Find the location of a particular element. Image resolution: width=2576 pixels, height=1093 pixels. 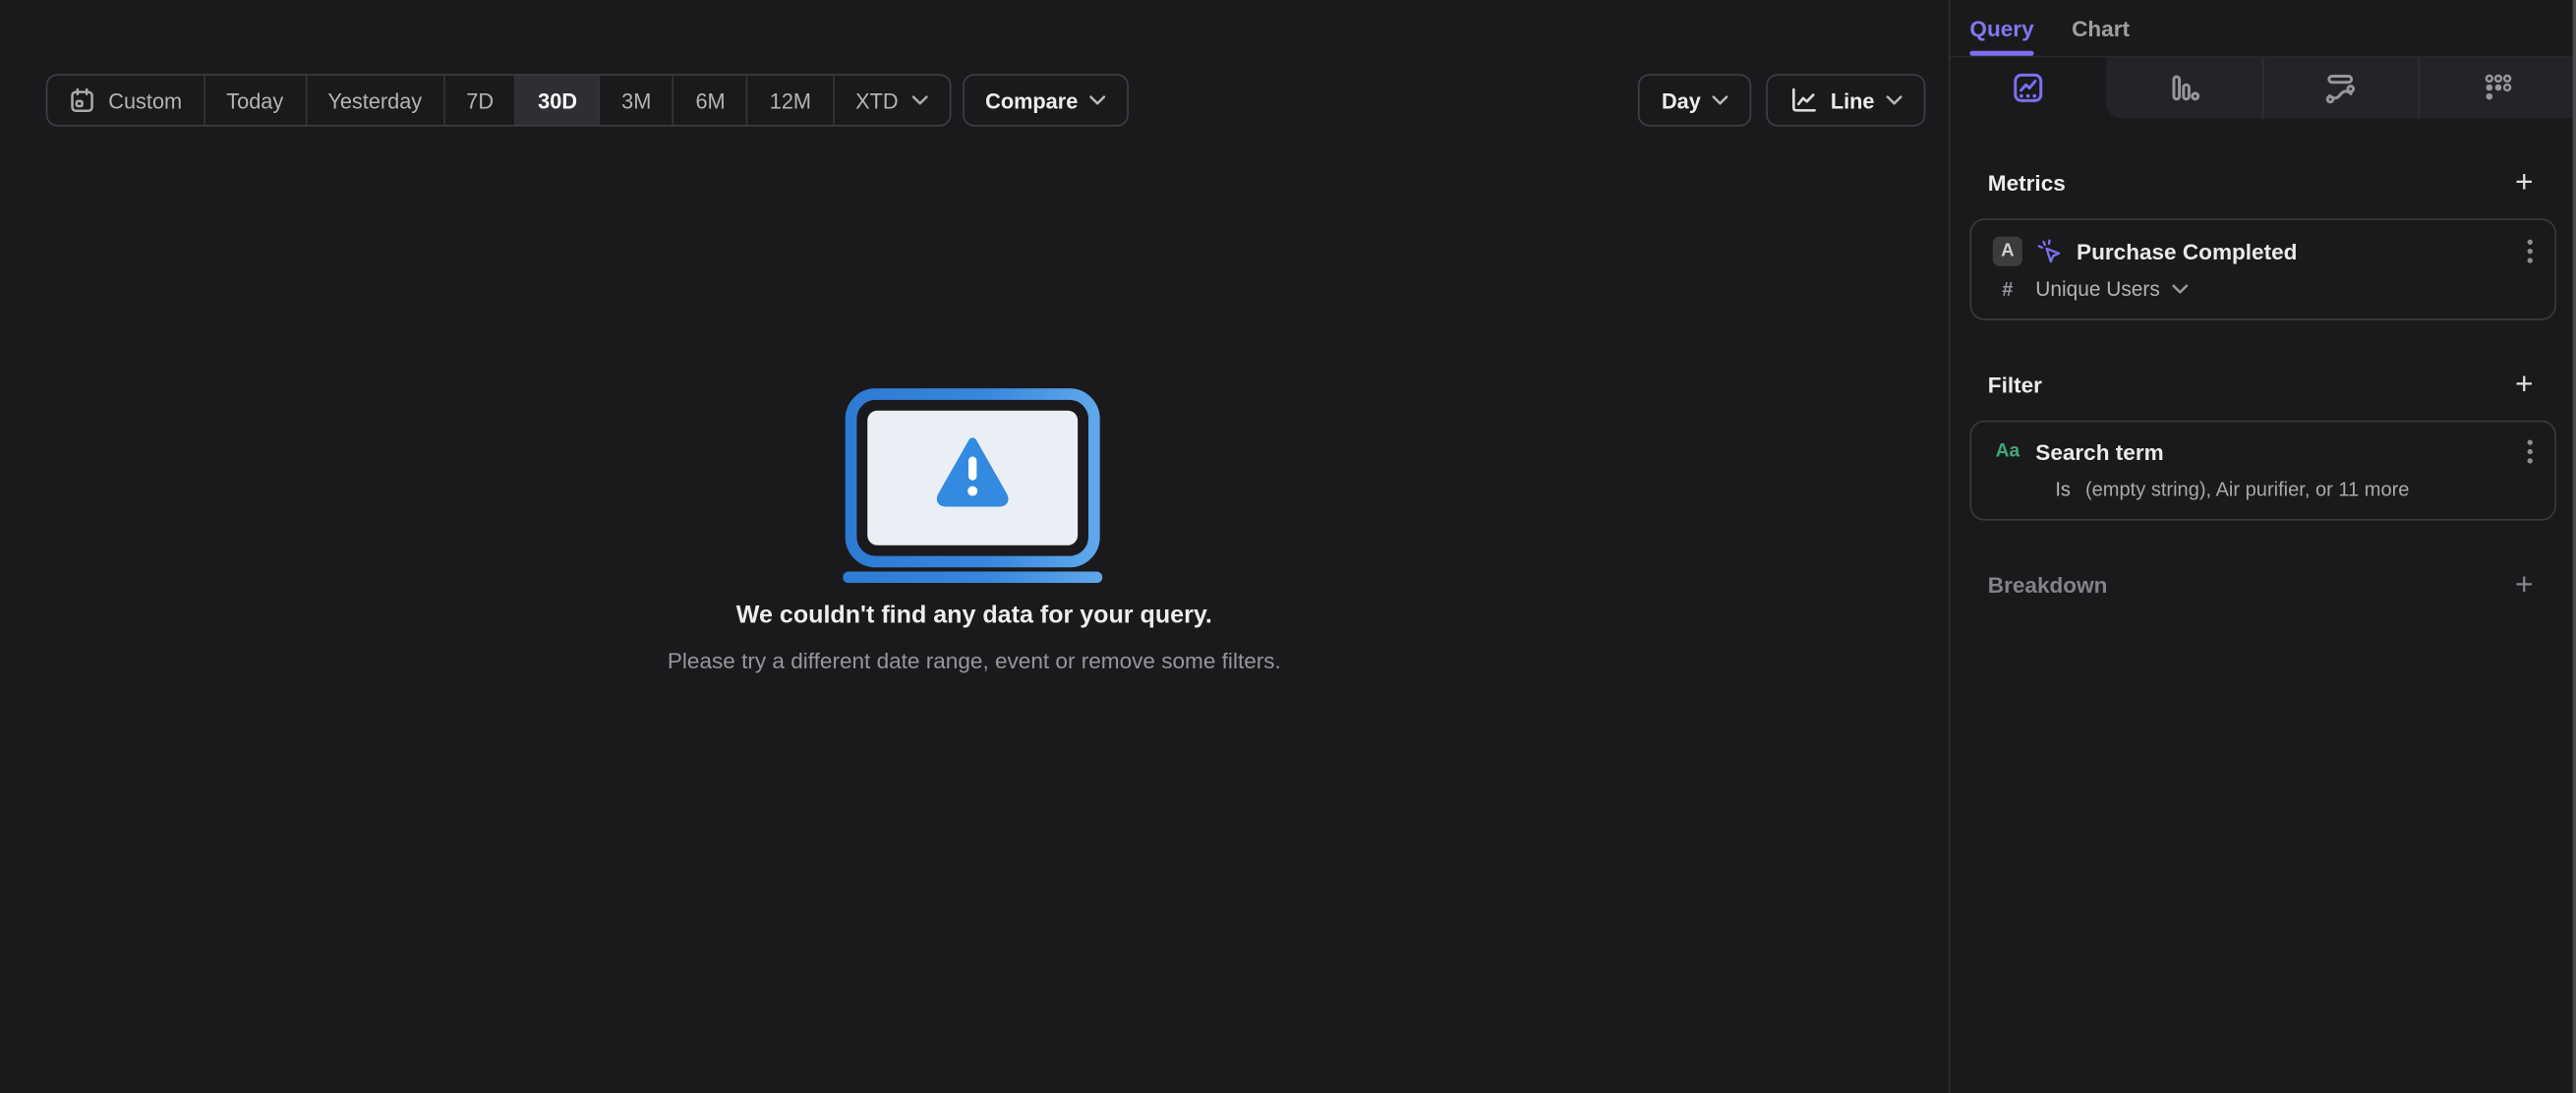

date-range-xtd: XTD is located at coordinates (891, 100).